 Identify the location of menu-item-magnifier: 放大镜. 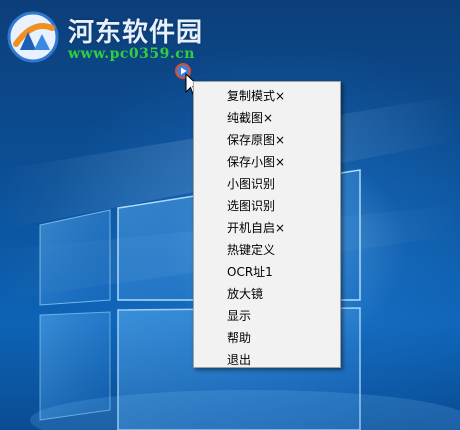
(267, 294).